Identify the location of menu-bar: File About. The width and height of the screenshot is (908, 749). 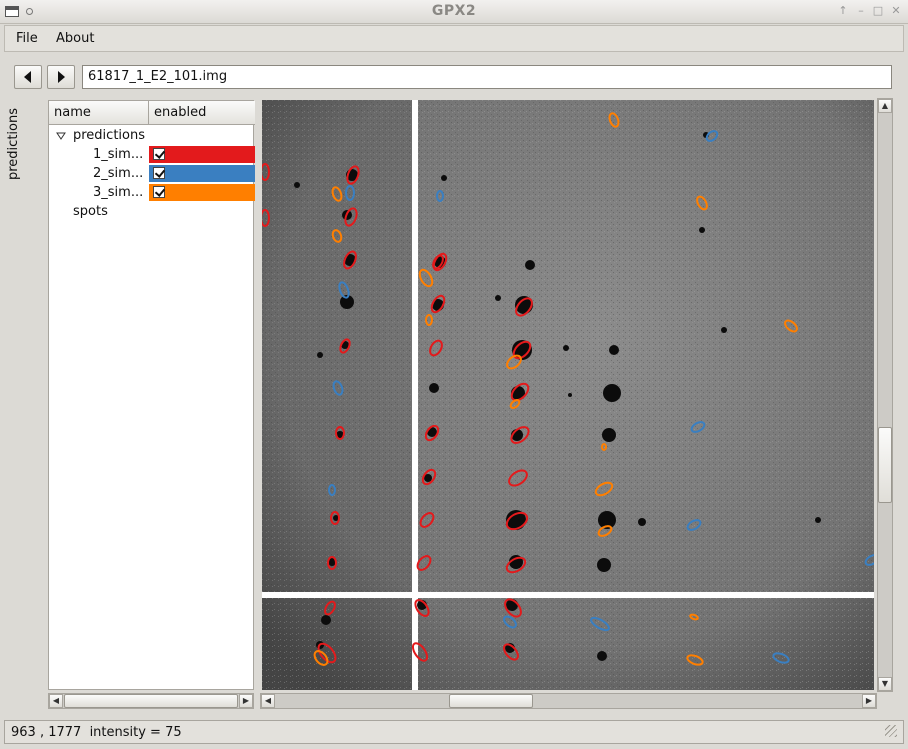
(454, 38).